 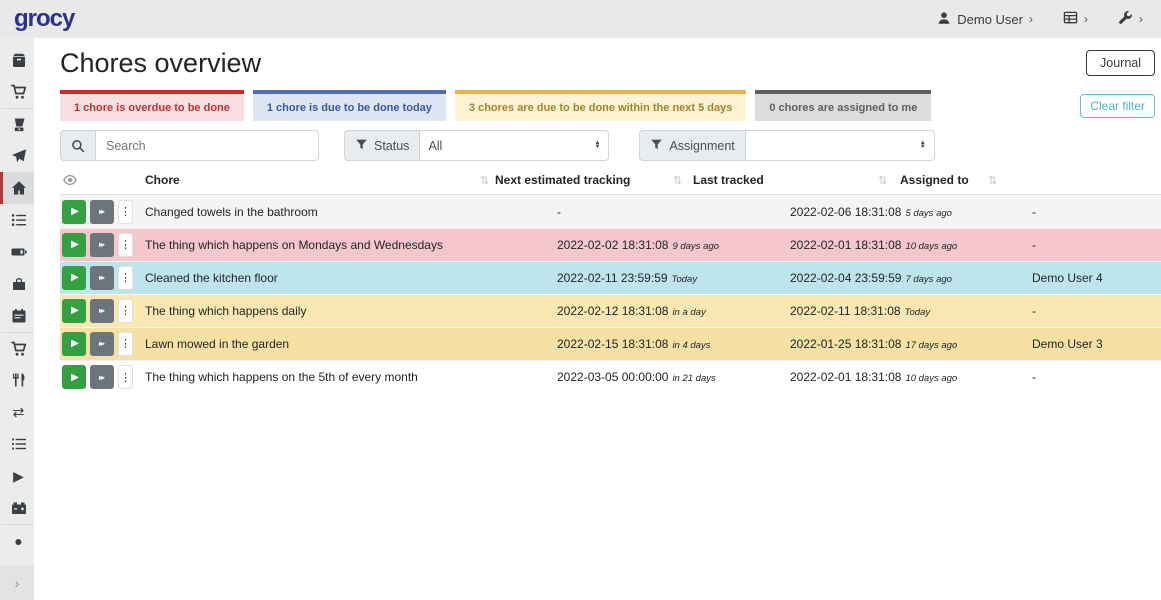 I want to click on sidebar-item-batteries-overview, so click(x=17, y=252).